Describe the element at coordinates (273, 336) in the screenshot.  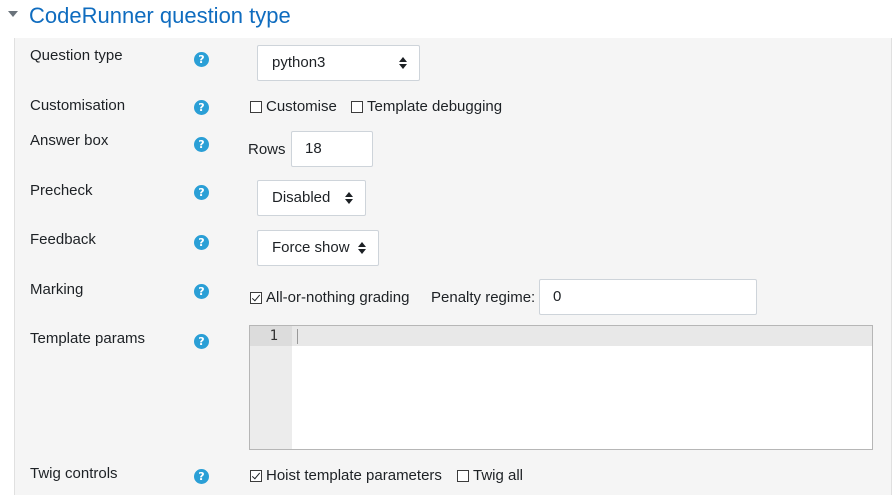
I see `line-number: 1` at that location.